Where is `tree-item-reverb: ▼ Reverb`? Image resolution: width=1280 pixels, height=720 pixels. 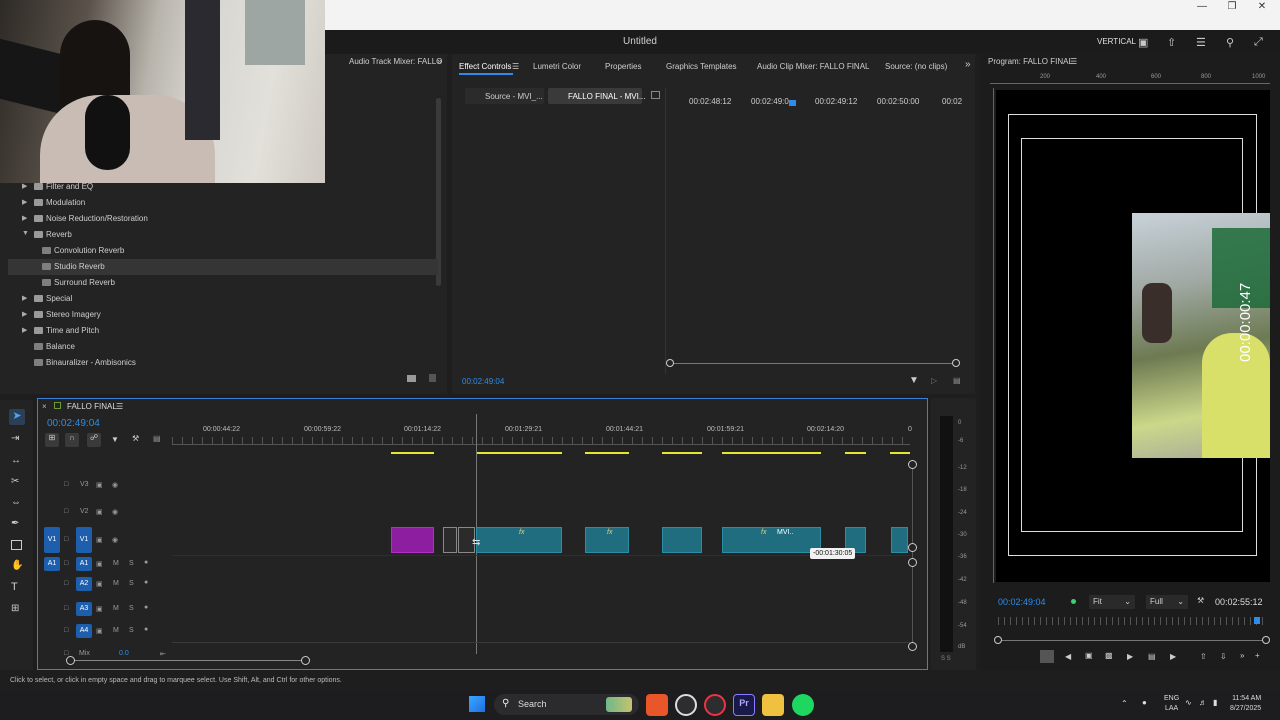
tree-item-reverb: ▼ Reverb is located at coordinates (223, 235).